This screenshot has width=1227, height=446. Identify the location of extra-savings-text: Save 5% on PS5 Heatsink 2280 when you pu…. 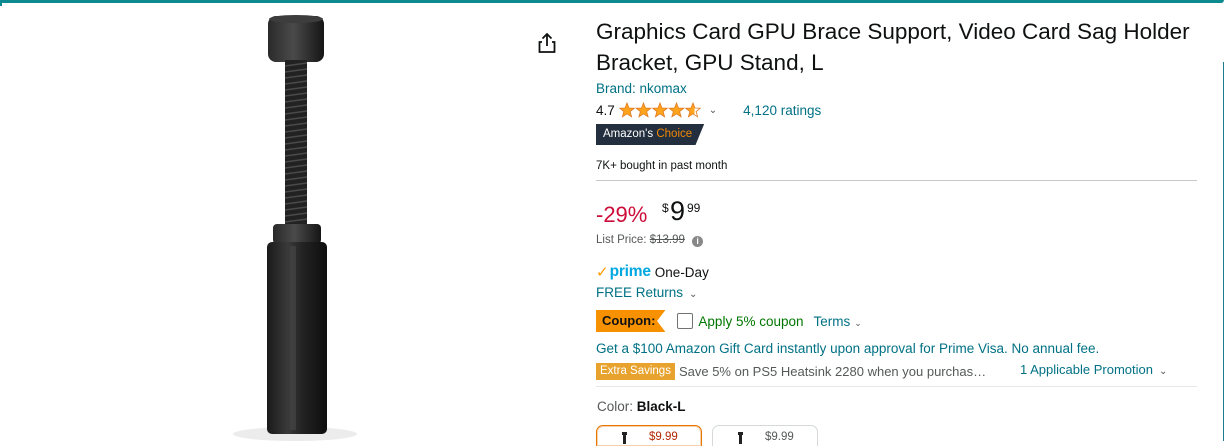
(832, 371).